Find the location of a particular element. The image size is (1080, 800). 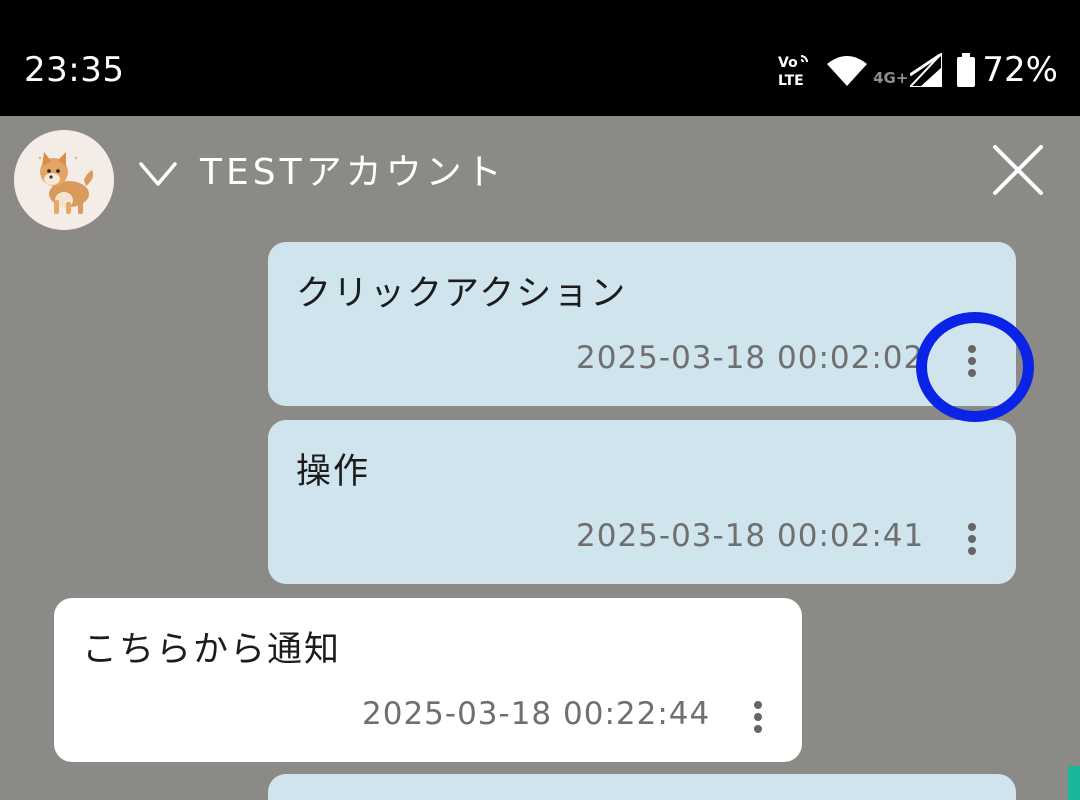

message-timestamp: 2025-03-18 00:22:44 is located at coordinates (536, 714).